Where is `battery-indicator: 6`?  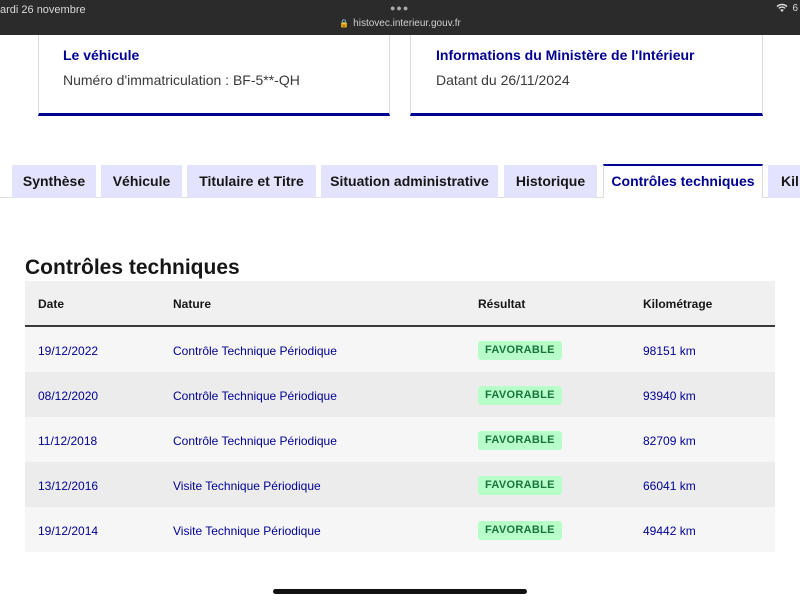
battery-indicator: 6 is located at coordinates (795, 8).